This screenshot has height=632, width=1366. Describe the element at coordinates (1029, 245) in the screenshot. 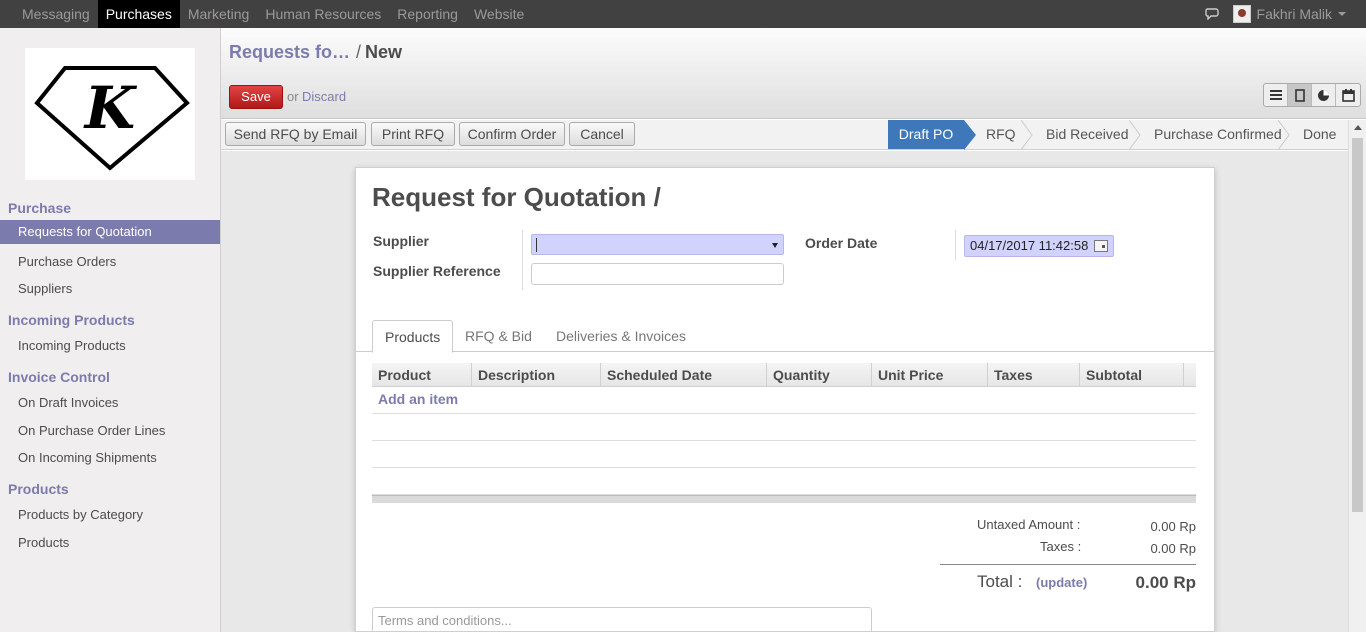

I see `order-date-value: 04/17/2017 11:42:58` at that location.